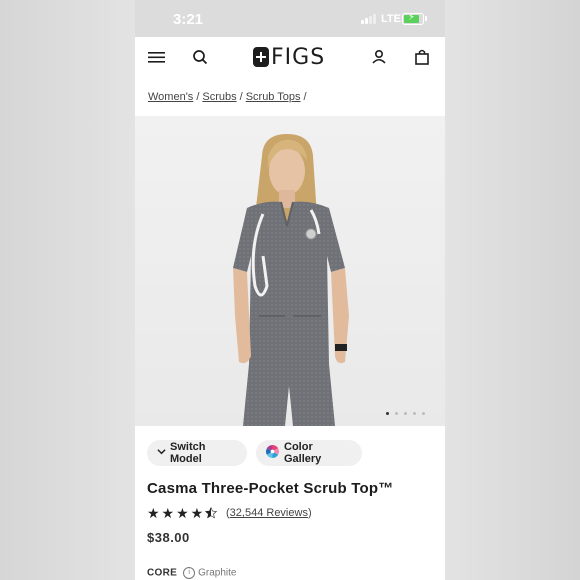  Describe the element at coordinates (290, 18) in the screenshot. I see `status-bar: 3:21 LTE ⚡` at that location.